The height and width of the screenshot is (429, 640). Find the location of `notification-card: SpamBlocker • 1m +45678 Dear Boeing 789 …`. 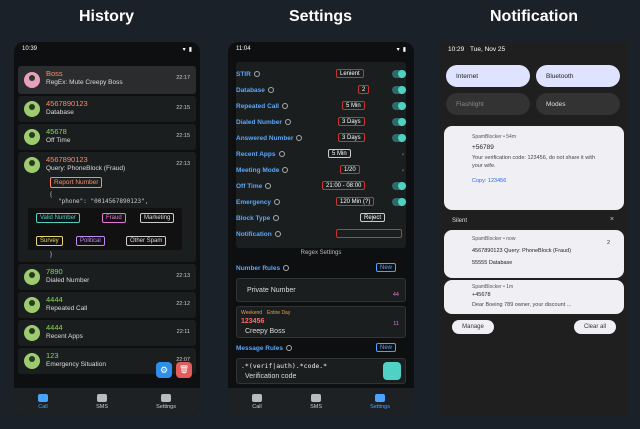

notification-card: SpamBlocker • 1m +45678 Dear Boeing 789 … is located at coordinates (534, 297).